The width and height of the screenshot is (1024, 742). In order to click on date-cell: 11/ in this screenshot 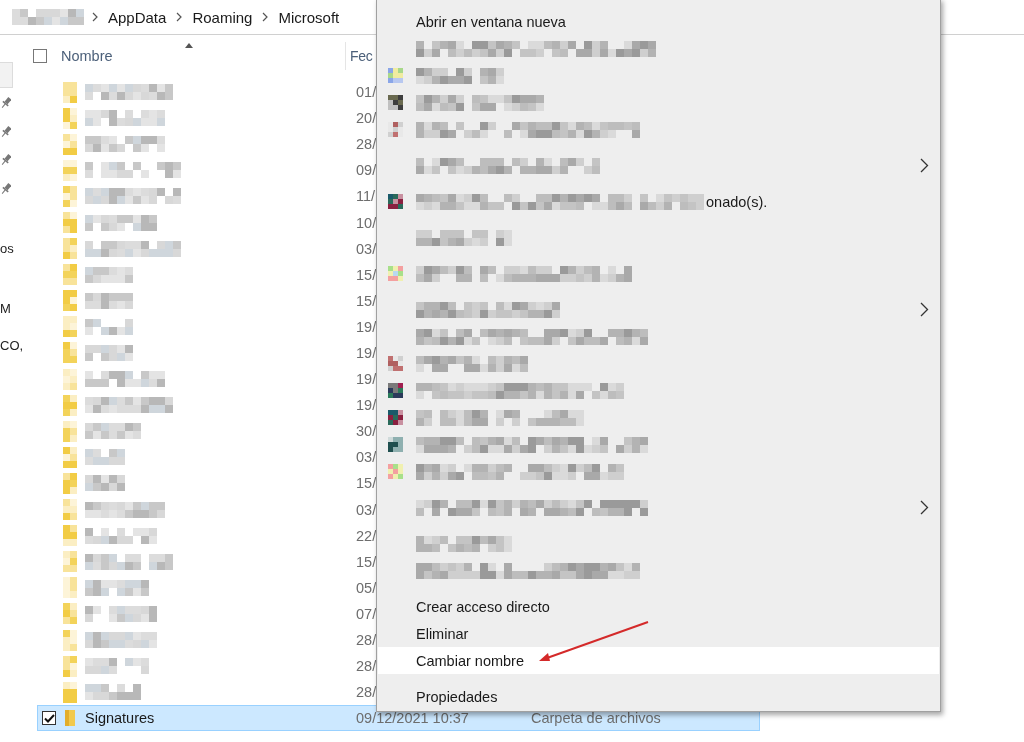, I will do `click(366, 196)`.